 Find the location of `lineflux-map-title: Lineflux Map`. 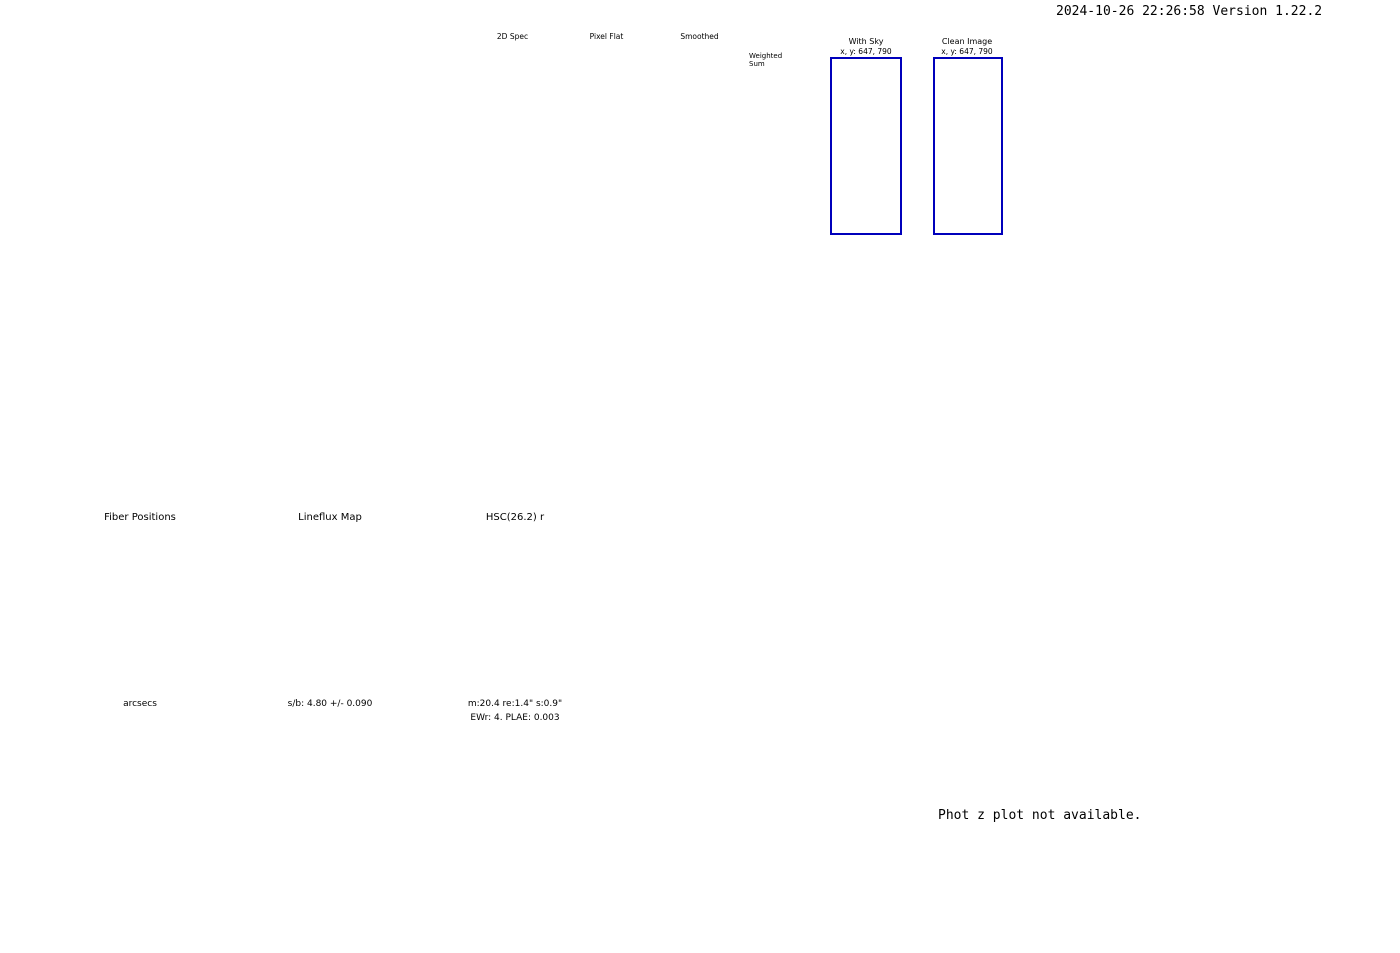

lineflux-map-title: Lineflux Map is located at coordinates (330, 517).